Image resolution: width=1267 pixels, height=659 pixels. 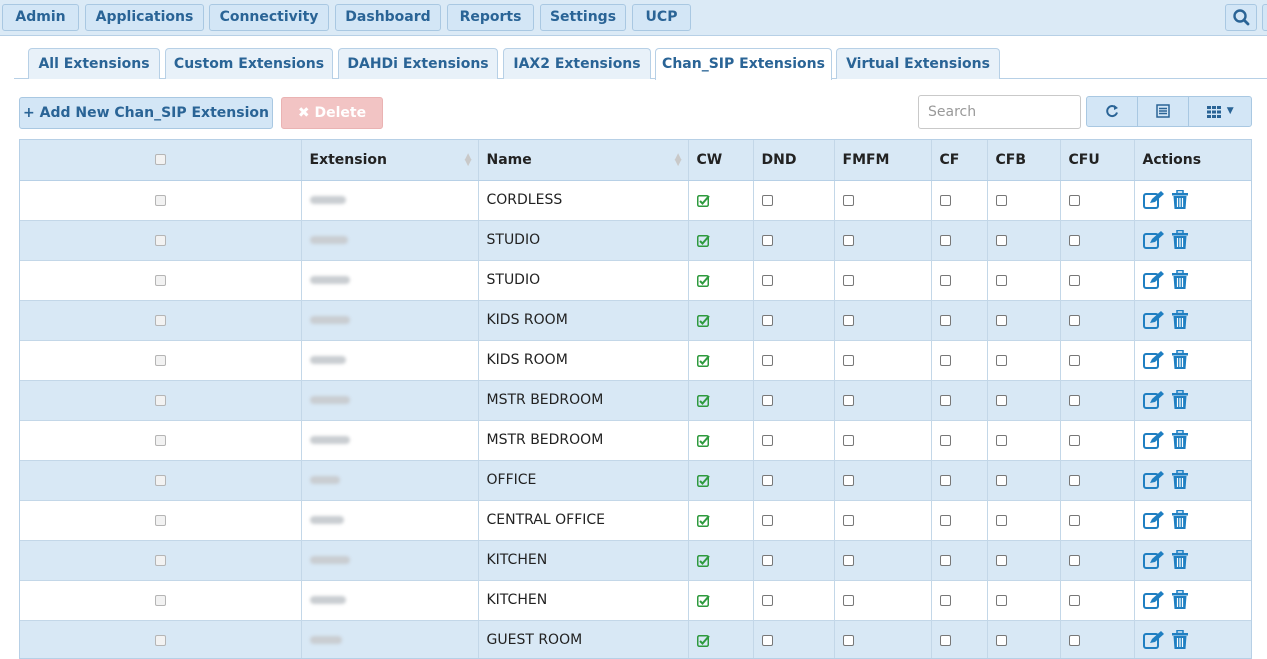 What do you see at coordinates (160, 160) in the screenshot?
I see `select-all-checkbox` at bounding box center [160, 160].